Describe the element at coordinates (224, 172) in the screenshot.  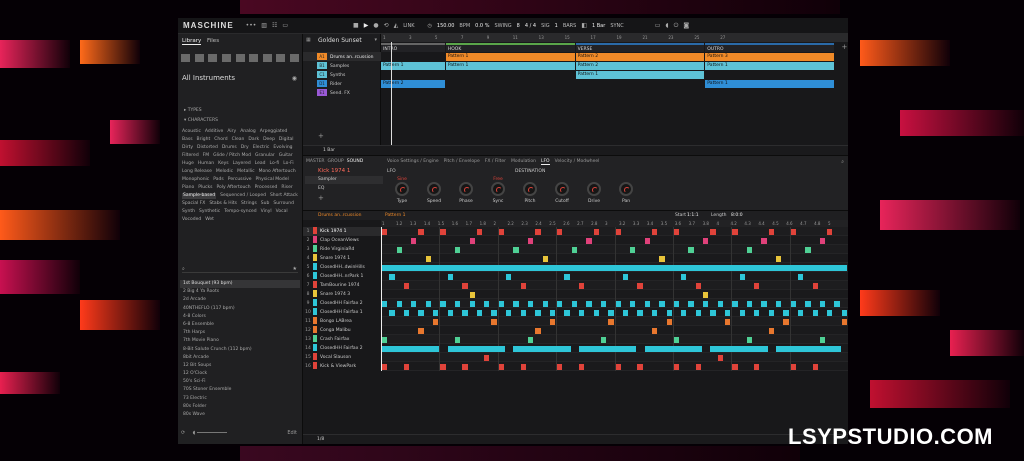
I see `character-tag: Melodic` at that location.